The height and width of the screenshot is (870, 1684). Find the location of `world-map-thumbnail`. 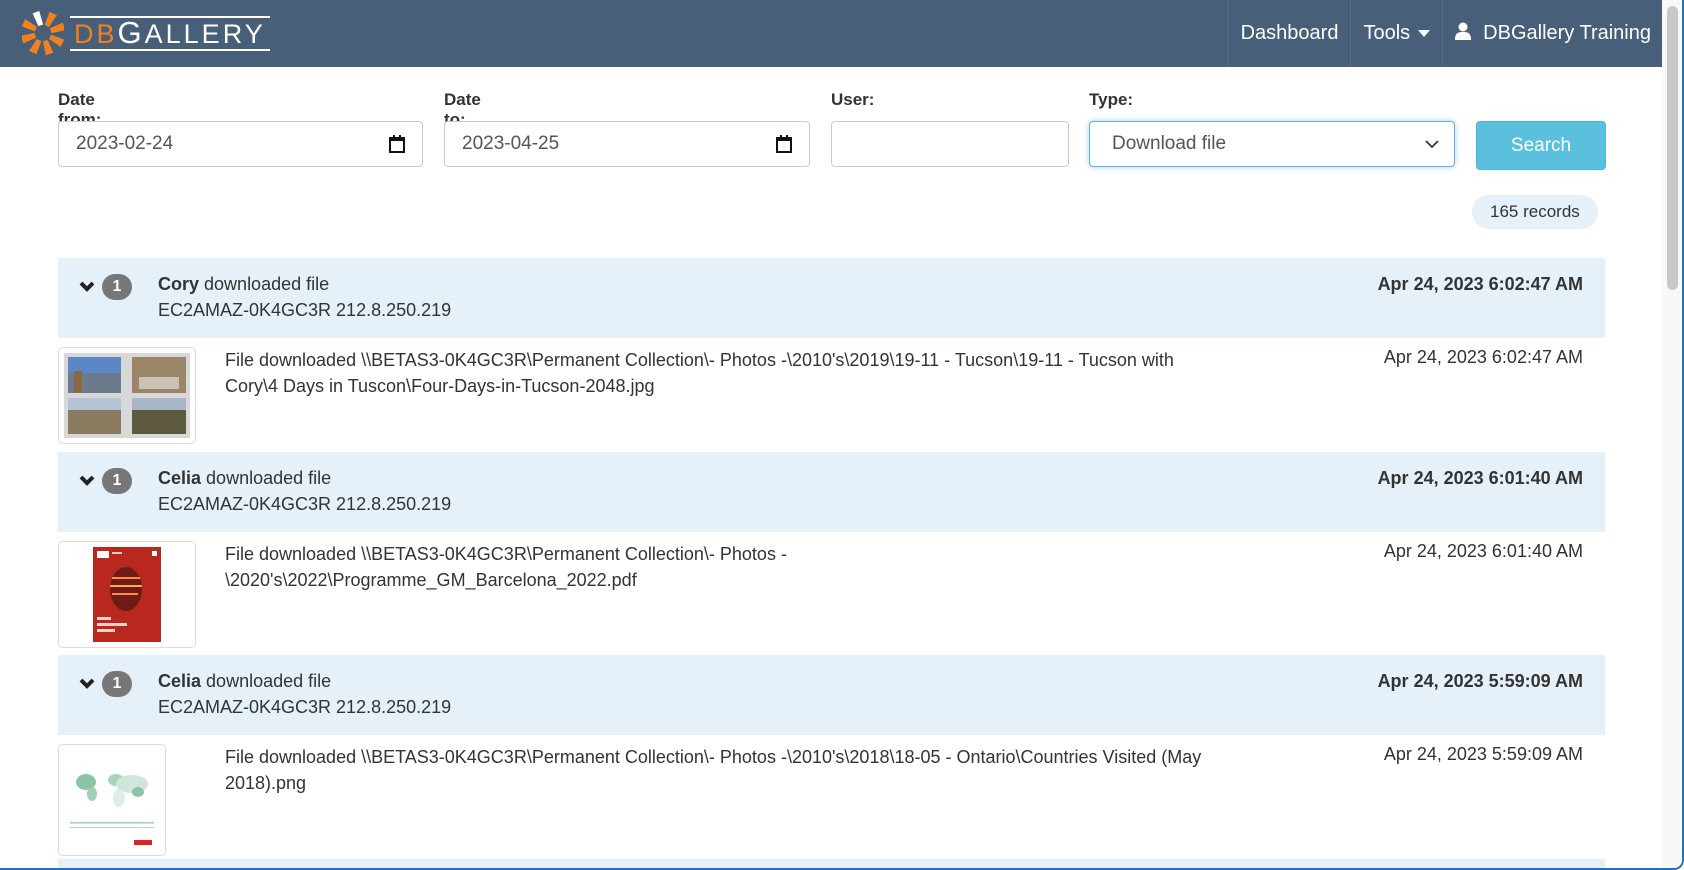

world-map-thumbnail is located at coordinates (112, 800).